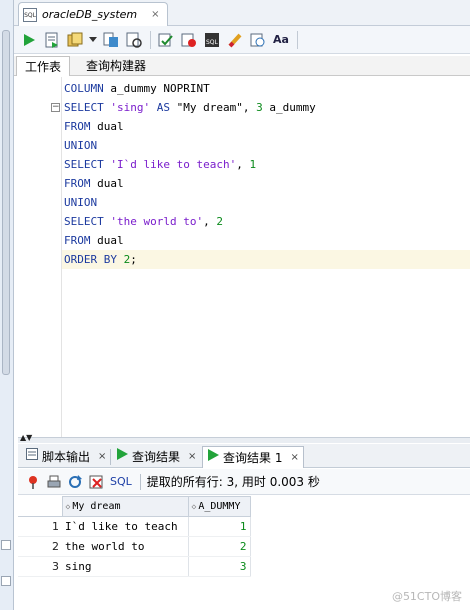  I want to click on column-header-label: A_DUMMY, so click(219, 506).